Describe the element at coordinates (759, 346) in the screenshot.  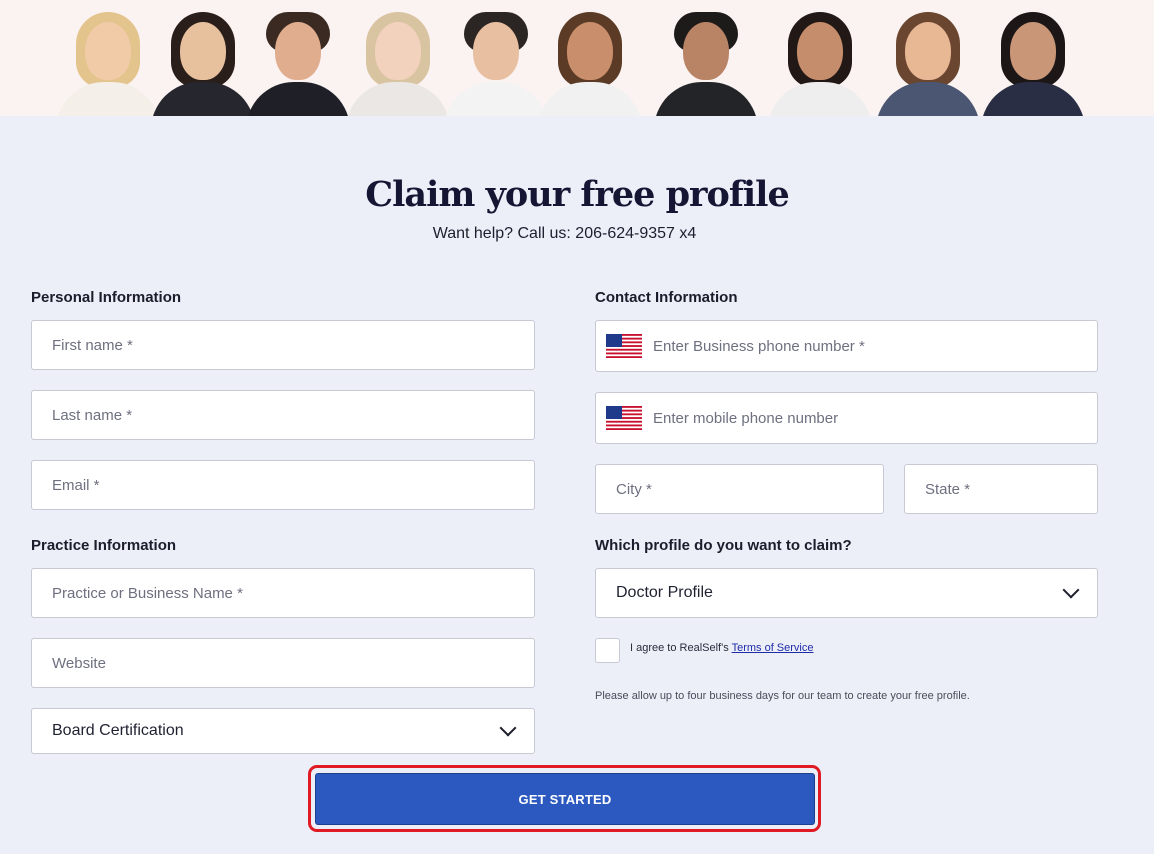
I see `business-phone-placeholder: Enter Business phone number *` at that location.